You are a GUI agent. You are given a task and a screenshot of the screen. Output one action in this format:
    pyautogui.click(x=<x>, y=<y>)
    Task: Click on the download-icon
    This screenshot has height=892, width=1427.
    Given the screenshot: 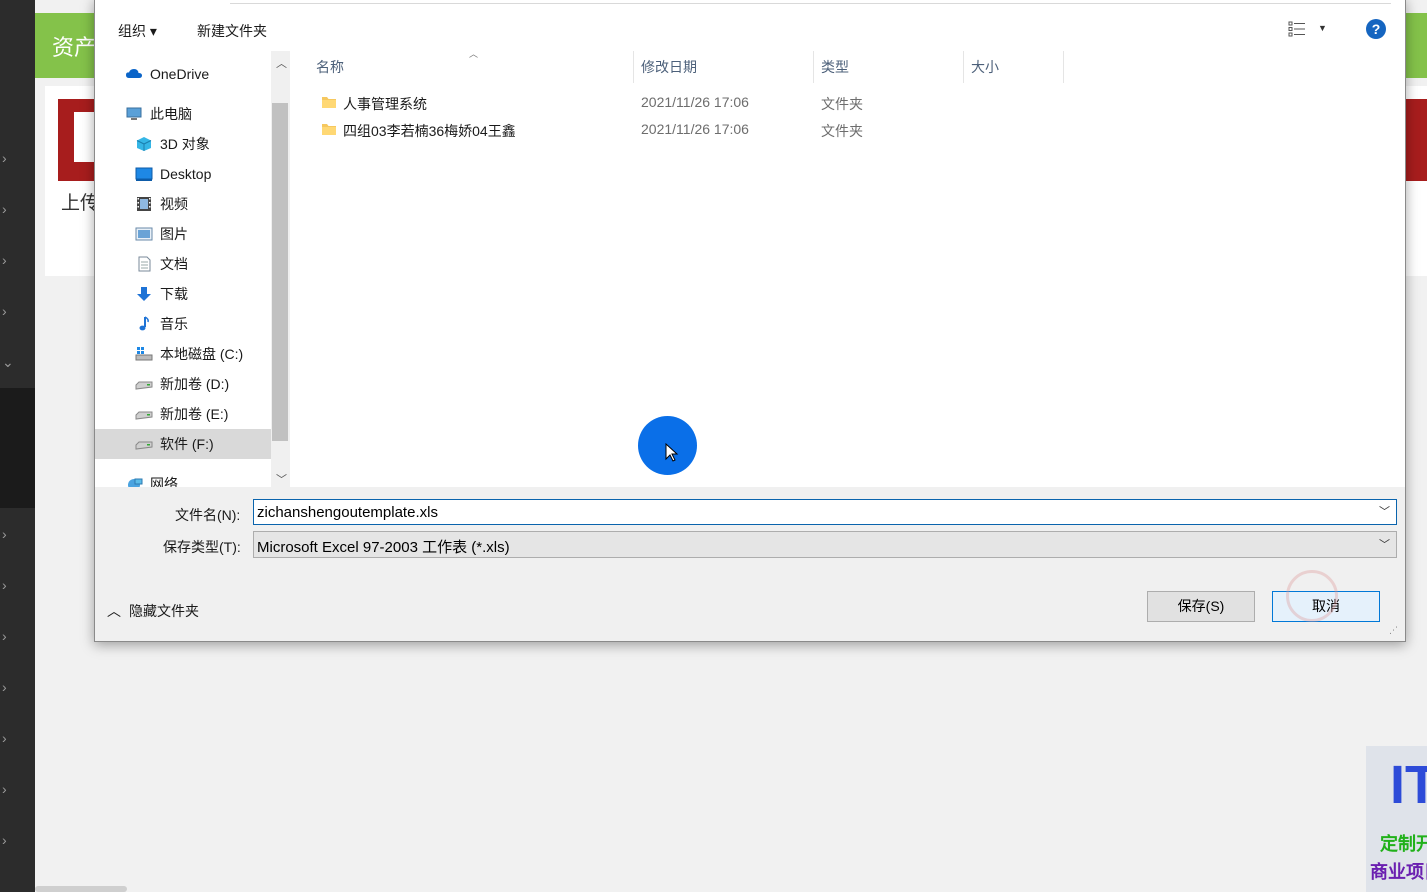 What is the action you would take?
    pyautogui.click(x=144, y=294)
    